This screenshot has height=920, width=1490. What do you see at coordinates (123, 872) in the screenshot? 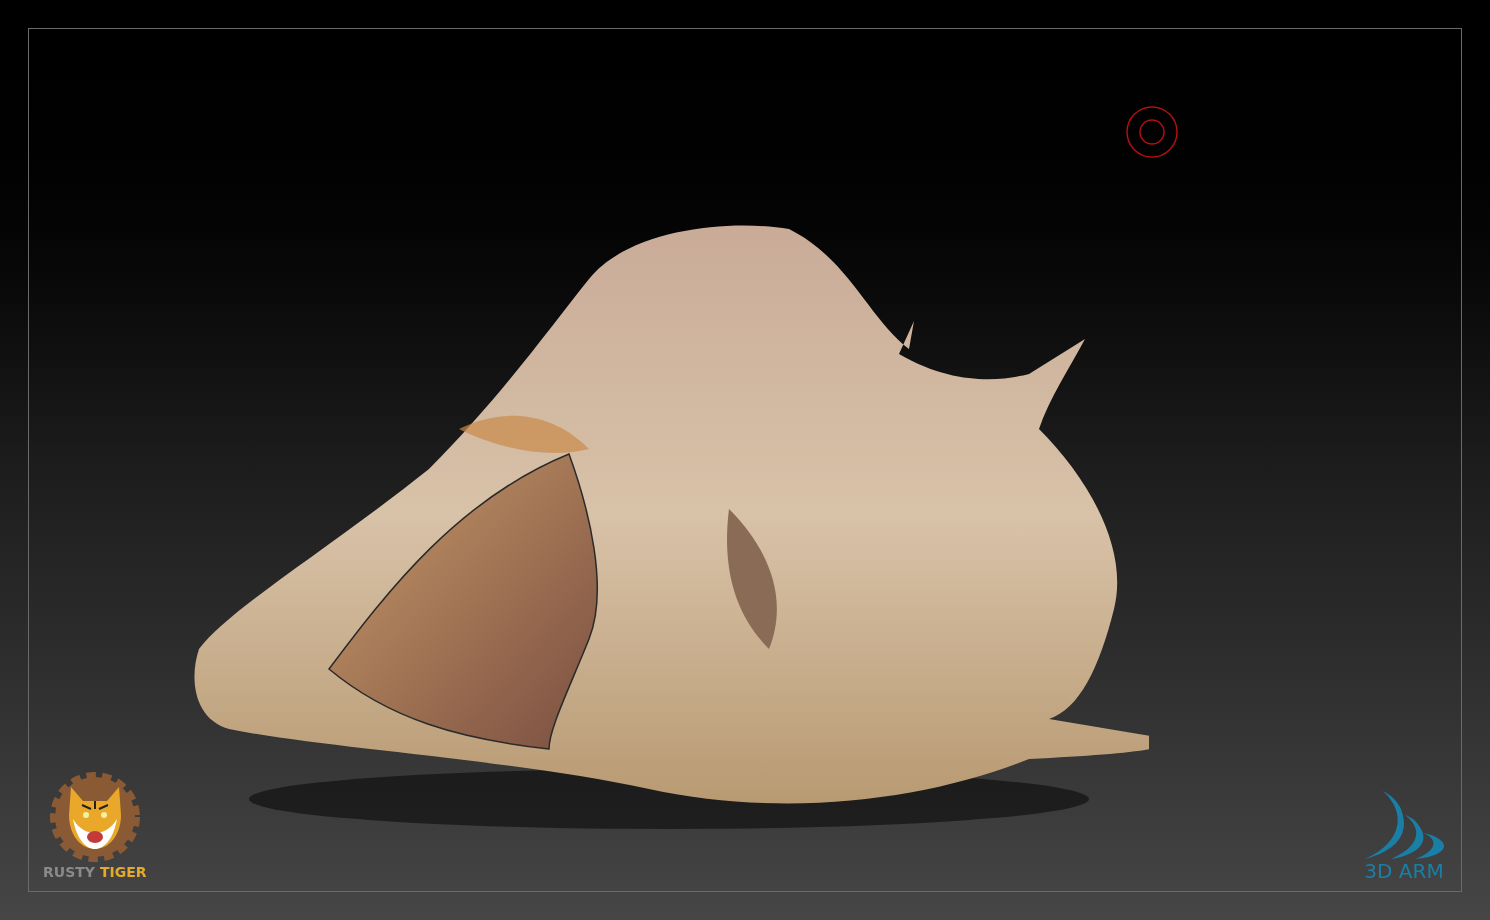
I see `logo-text: TIGER` at bounding box center [123, 872].